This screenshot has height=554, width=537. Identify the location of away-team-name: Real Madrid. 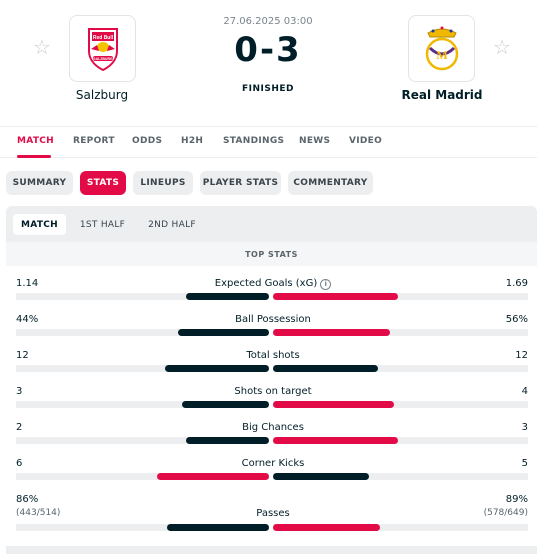
(442, 95).